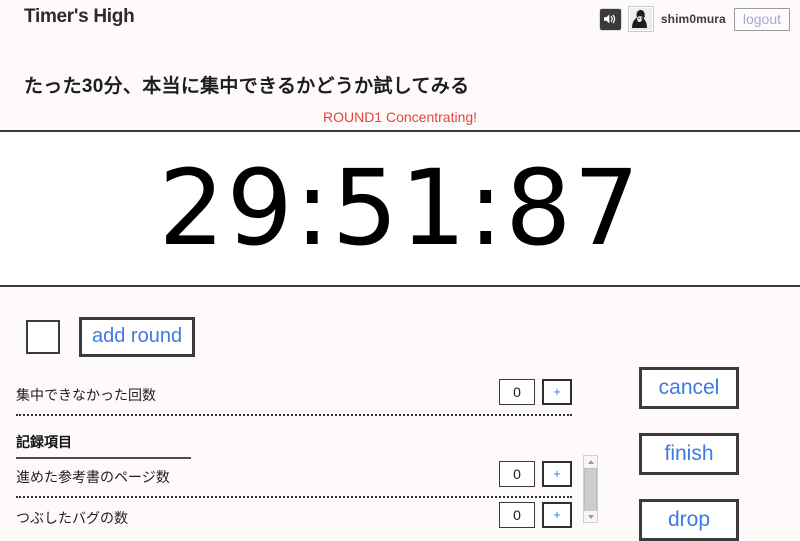 The width and height of the screenshot is (800, 541). Describe the element at coordinates (79, 16) in the screenshot. I see `app-title: Timer's High` at that location.